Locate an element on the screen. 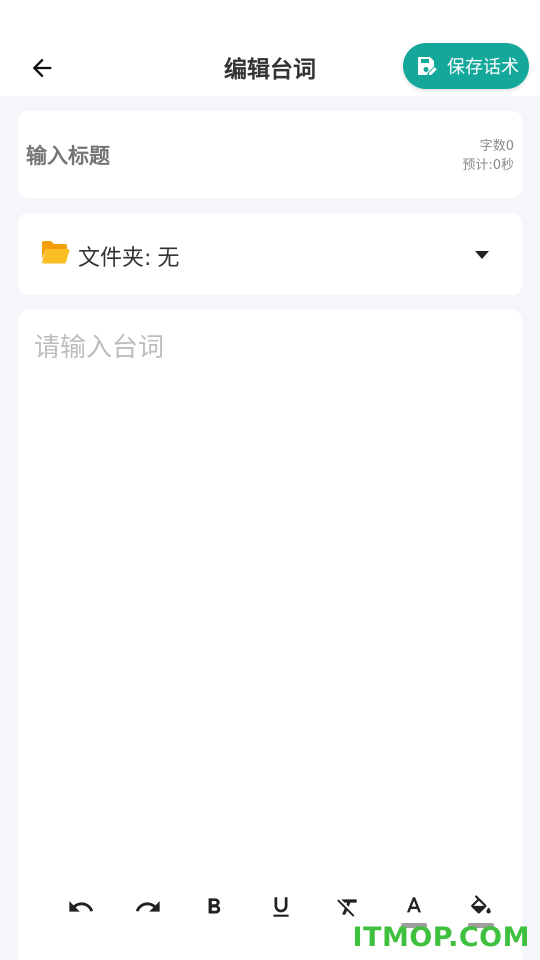  clear-format-button is located at coordinates (348, 907).